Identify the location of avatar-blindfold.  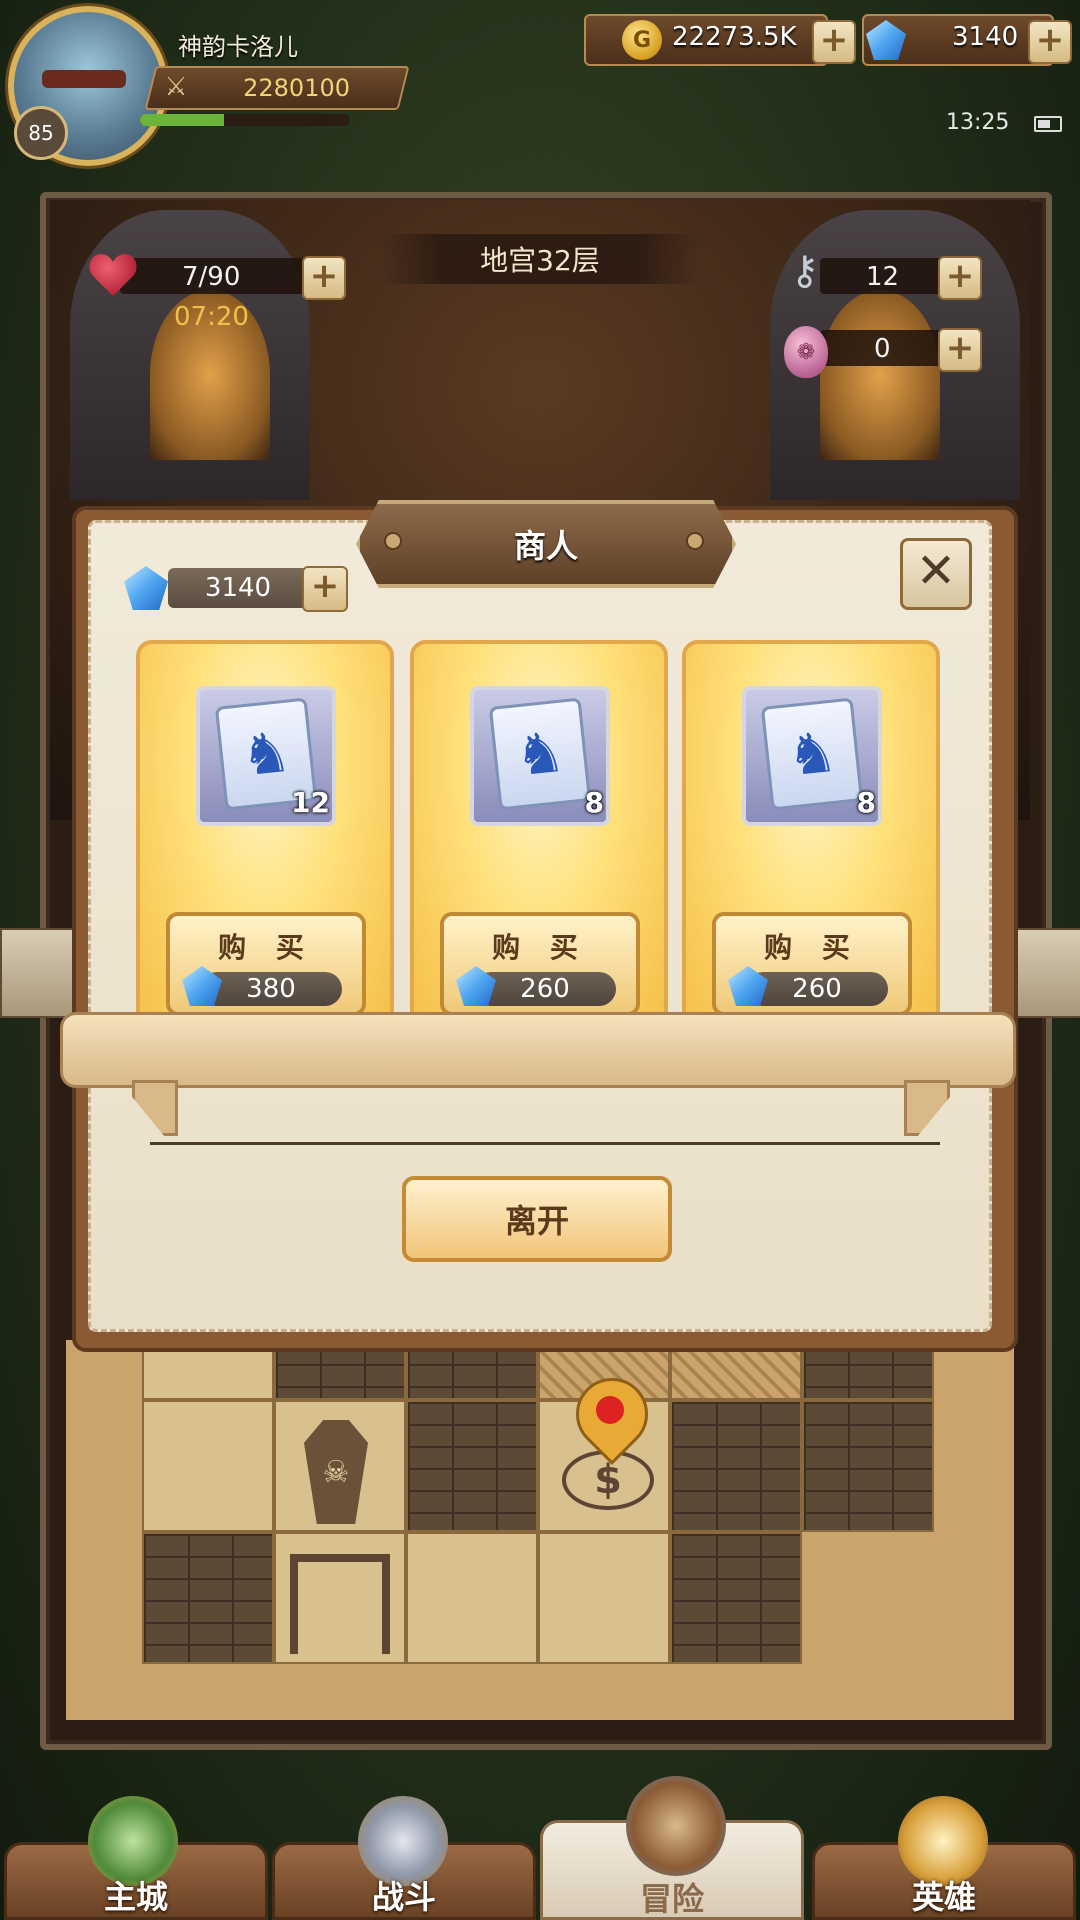
(84, 79).